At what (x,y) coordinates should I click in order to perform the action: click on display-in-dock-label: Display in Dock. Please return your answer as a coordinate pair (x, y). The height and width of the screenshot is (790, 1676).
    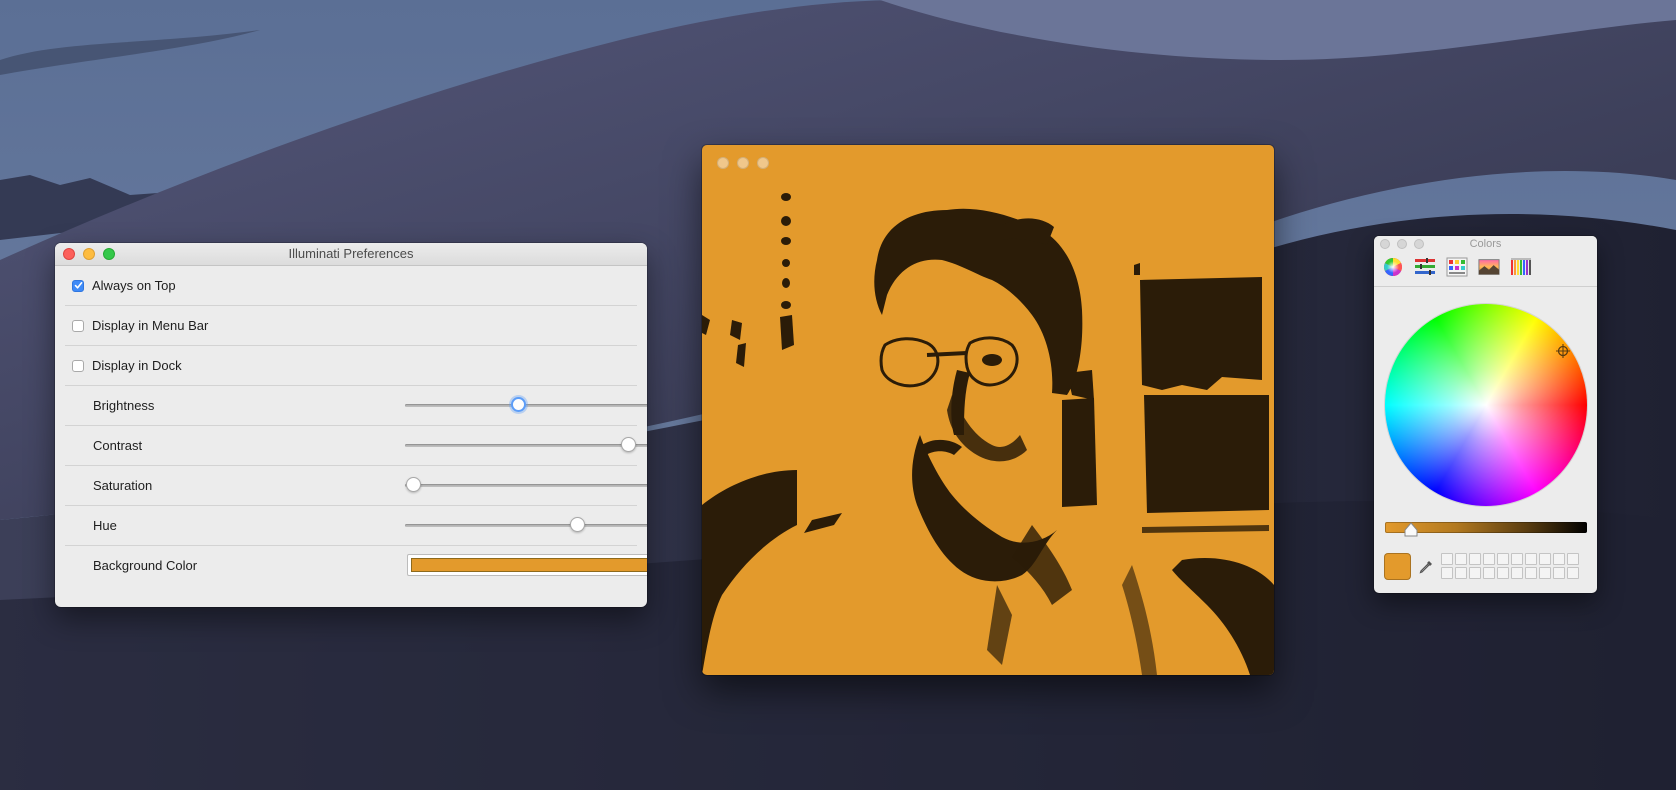
    Looking at the image, I should click on (137, 365).